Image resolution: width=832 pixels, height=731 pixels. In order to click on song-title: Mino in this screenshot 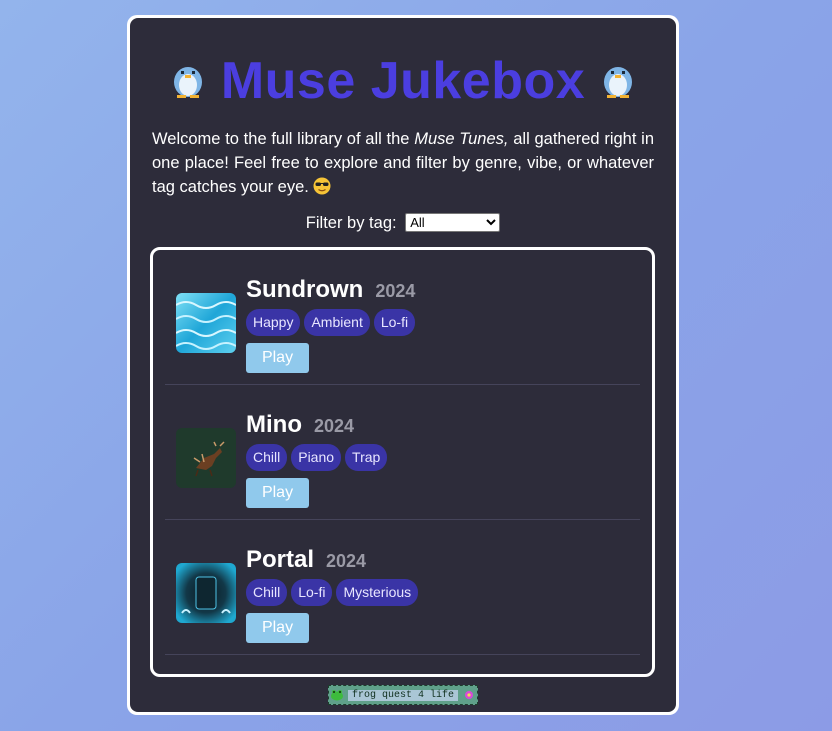, I will do `click(274, 424)`.